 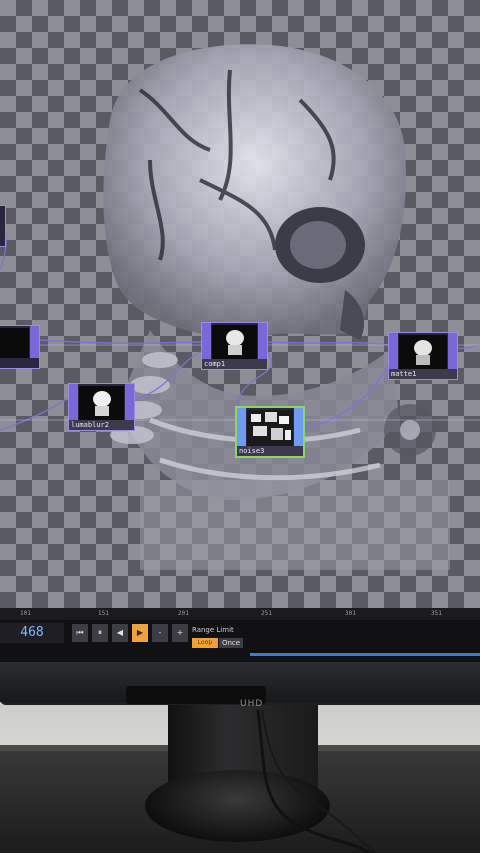 I want to click on step-minus-button: -, so click(x=160, y=633).